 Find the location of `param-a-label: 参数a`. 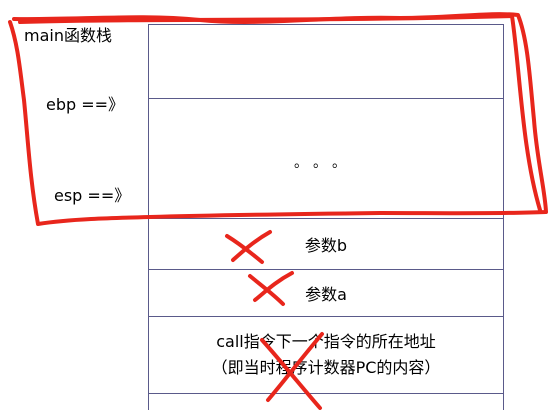

param-a-label: 参数a is located at coordinates (326, 294).